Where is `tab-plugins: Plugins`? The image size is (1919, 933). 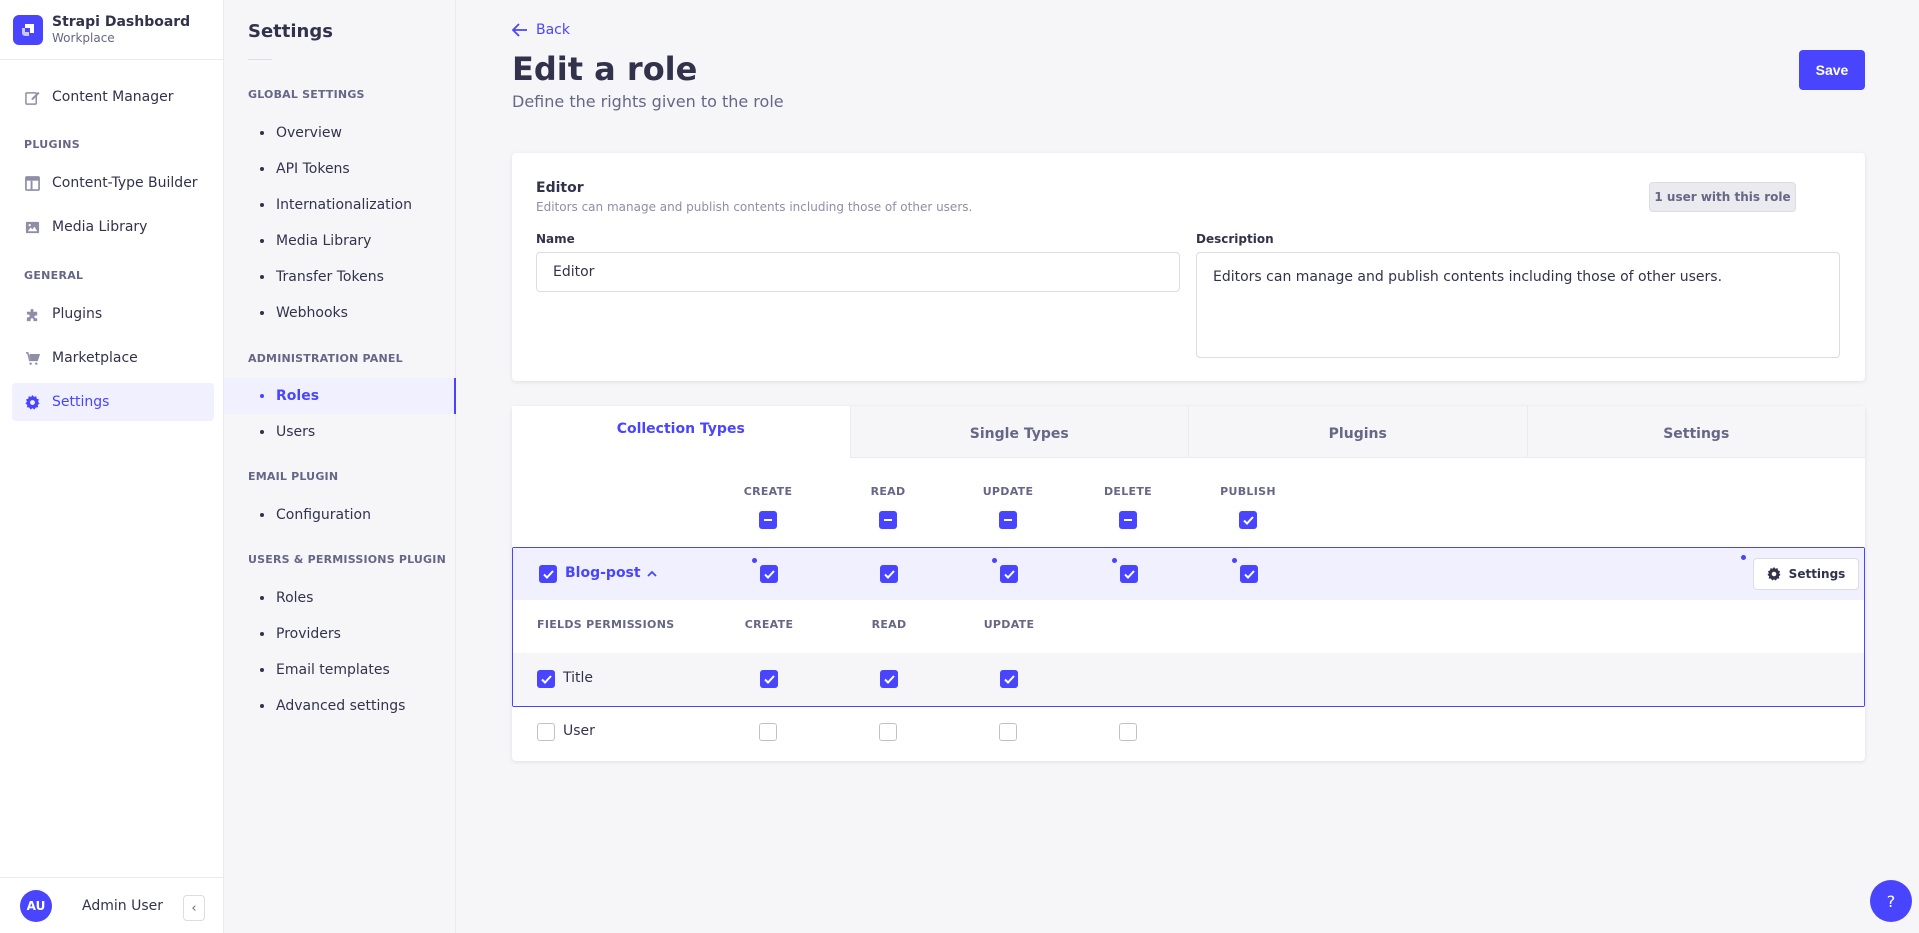
tab-plugins: Plugins is located at coordinates (1357, 432).